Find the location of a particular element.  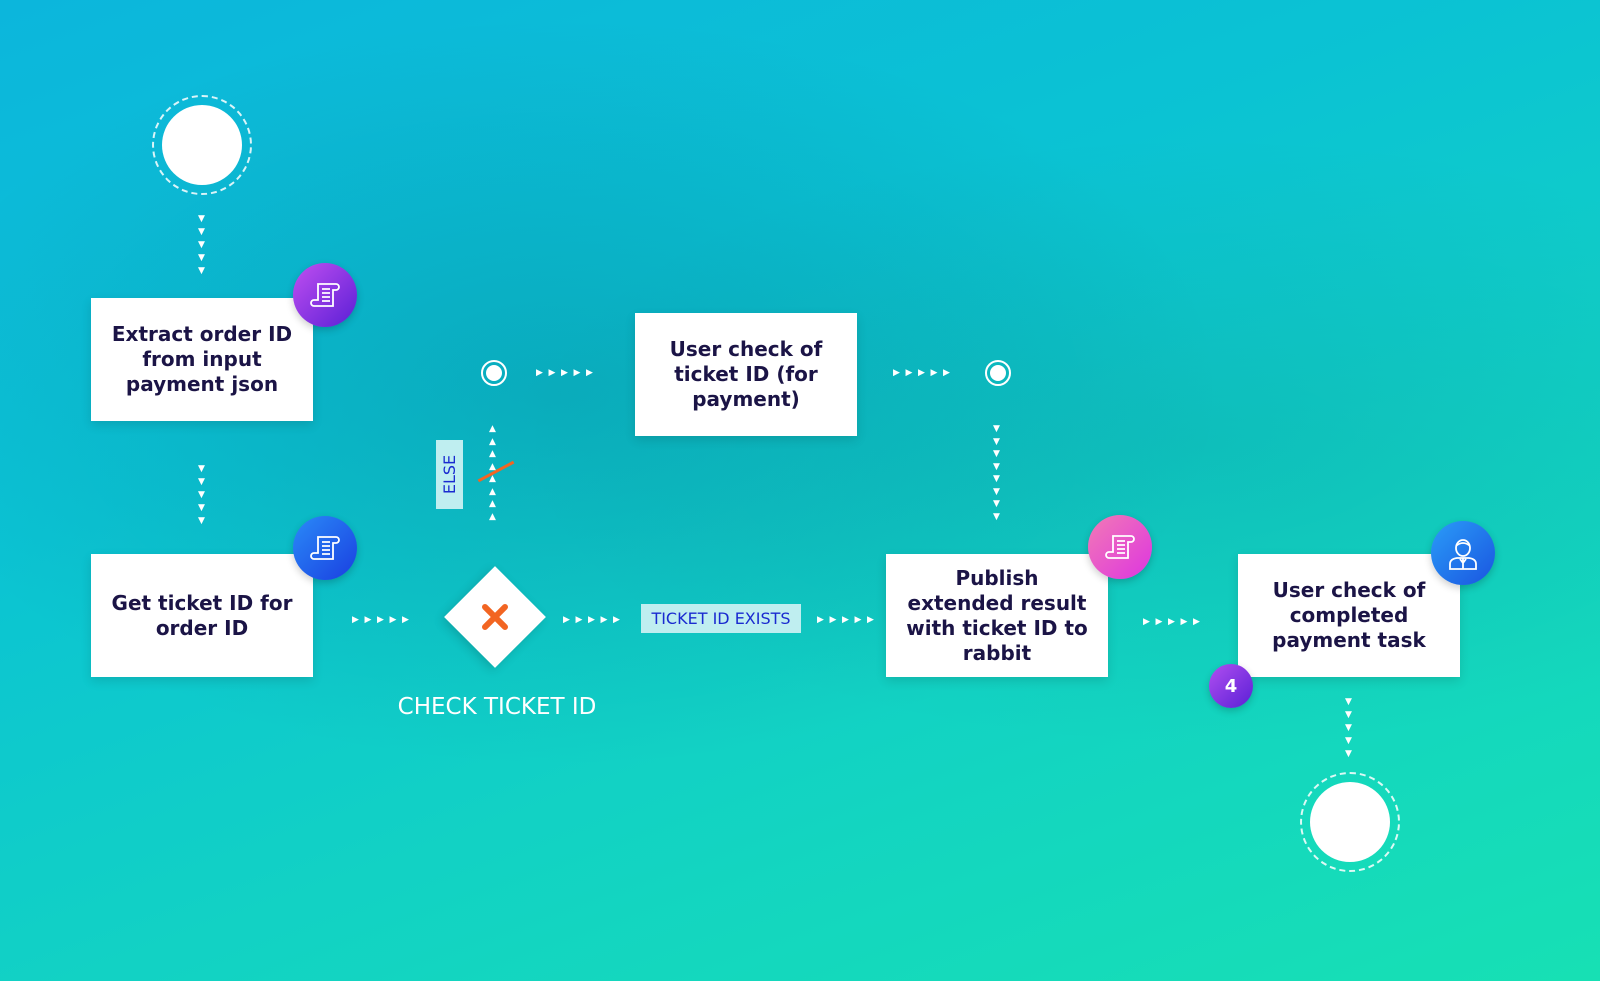

task-label: User check of ticket ID (for payment) is located at coordinates (746, 374).